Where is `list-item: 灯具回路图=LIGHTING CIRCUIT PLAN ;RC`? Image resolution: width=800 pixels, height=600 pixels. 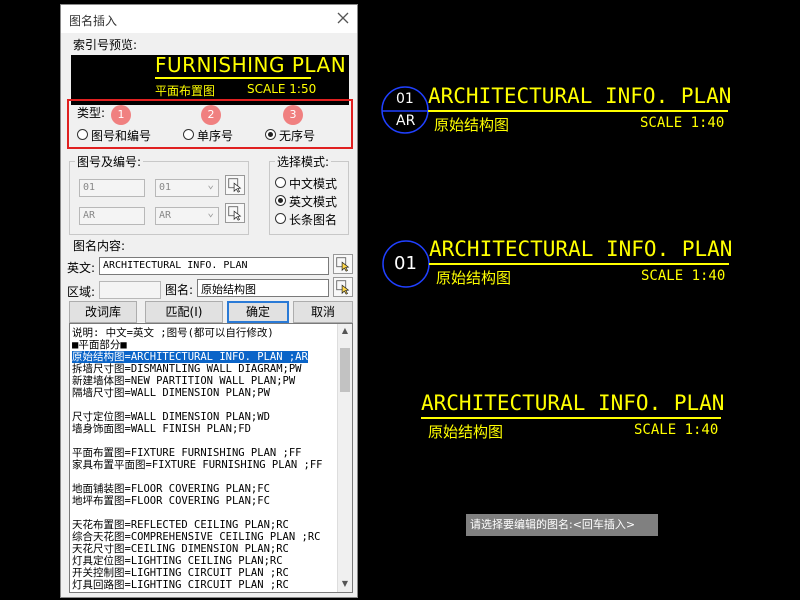 list-item: 灯具回路图=LIGHTING CIRCUIT PLAN ;RC is located at coordinates (180, 585).